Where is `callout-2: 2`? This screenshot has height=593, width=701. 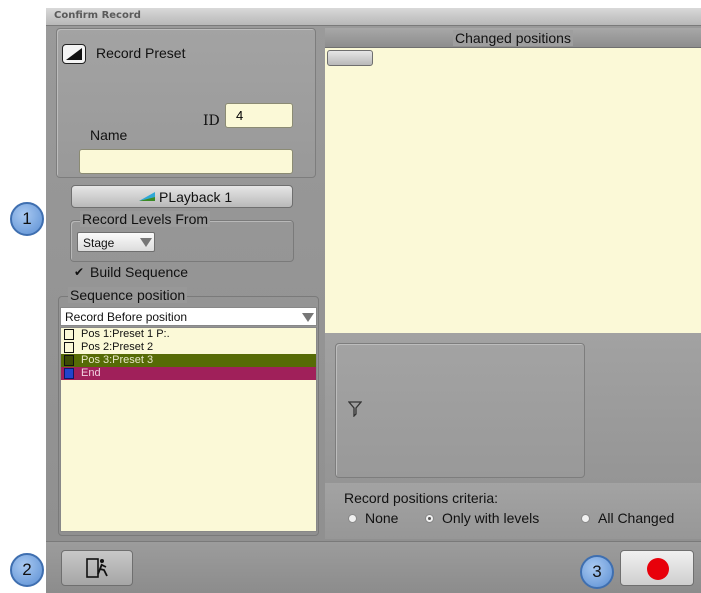
callout-2: 2 is located at coordinates (27, 570).